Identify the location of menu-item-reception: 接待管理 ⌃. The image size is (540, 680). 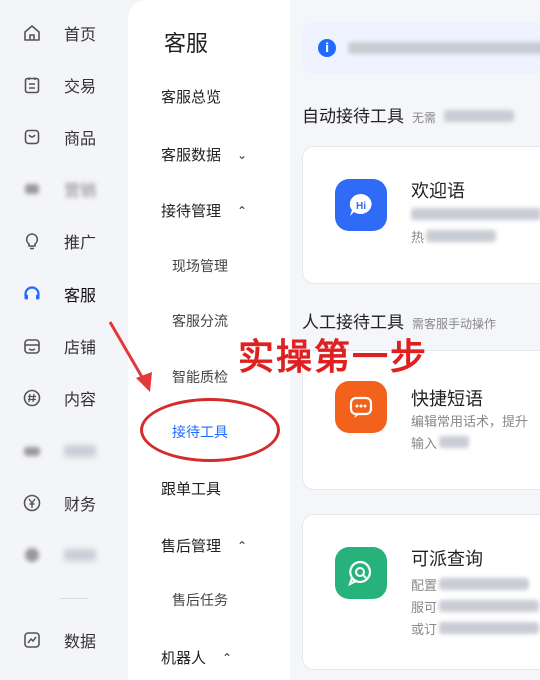
(204, 210).